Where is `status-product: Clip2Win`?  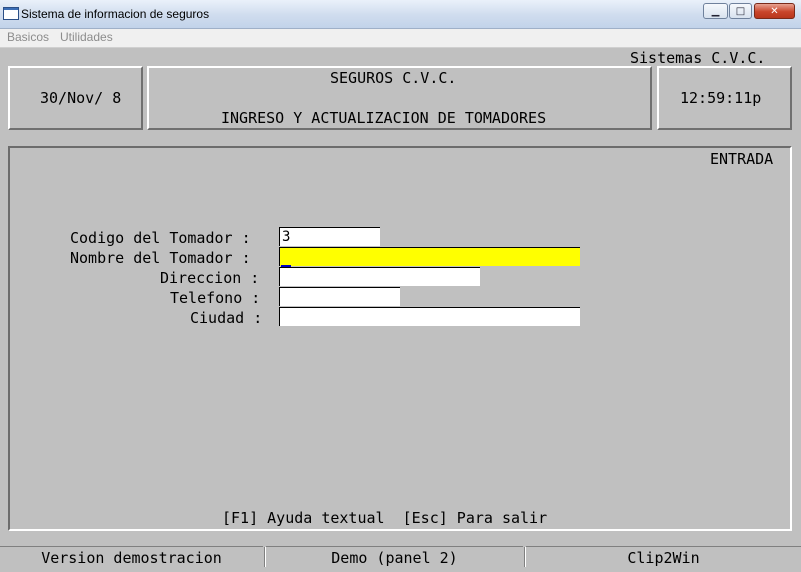 status-product: Clip2Win is located at coordinates (663, 557).